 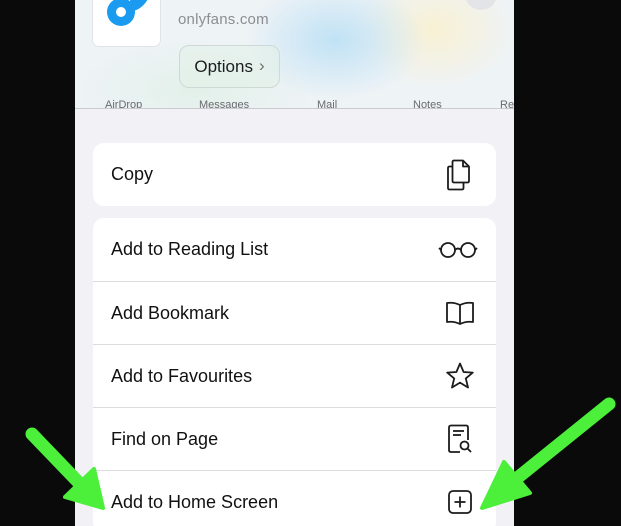 I want to click on add-bookmark-label: Add Bookmark, so click(x=170, y=312).